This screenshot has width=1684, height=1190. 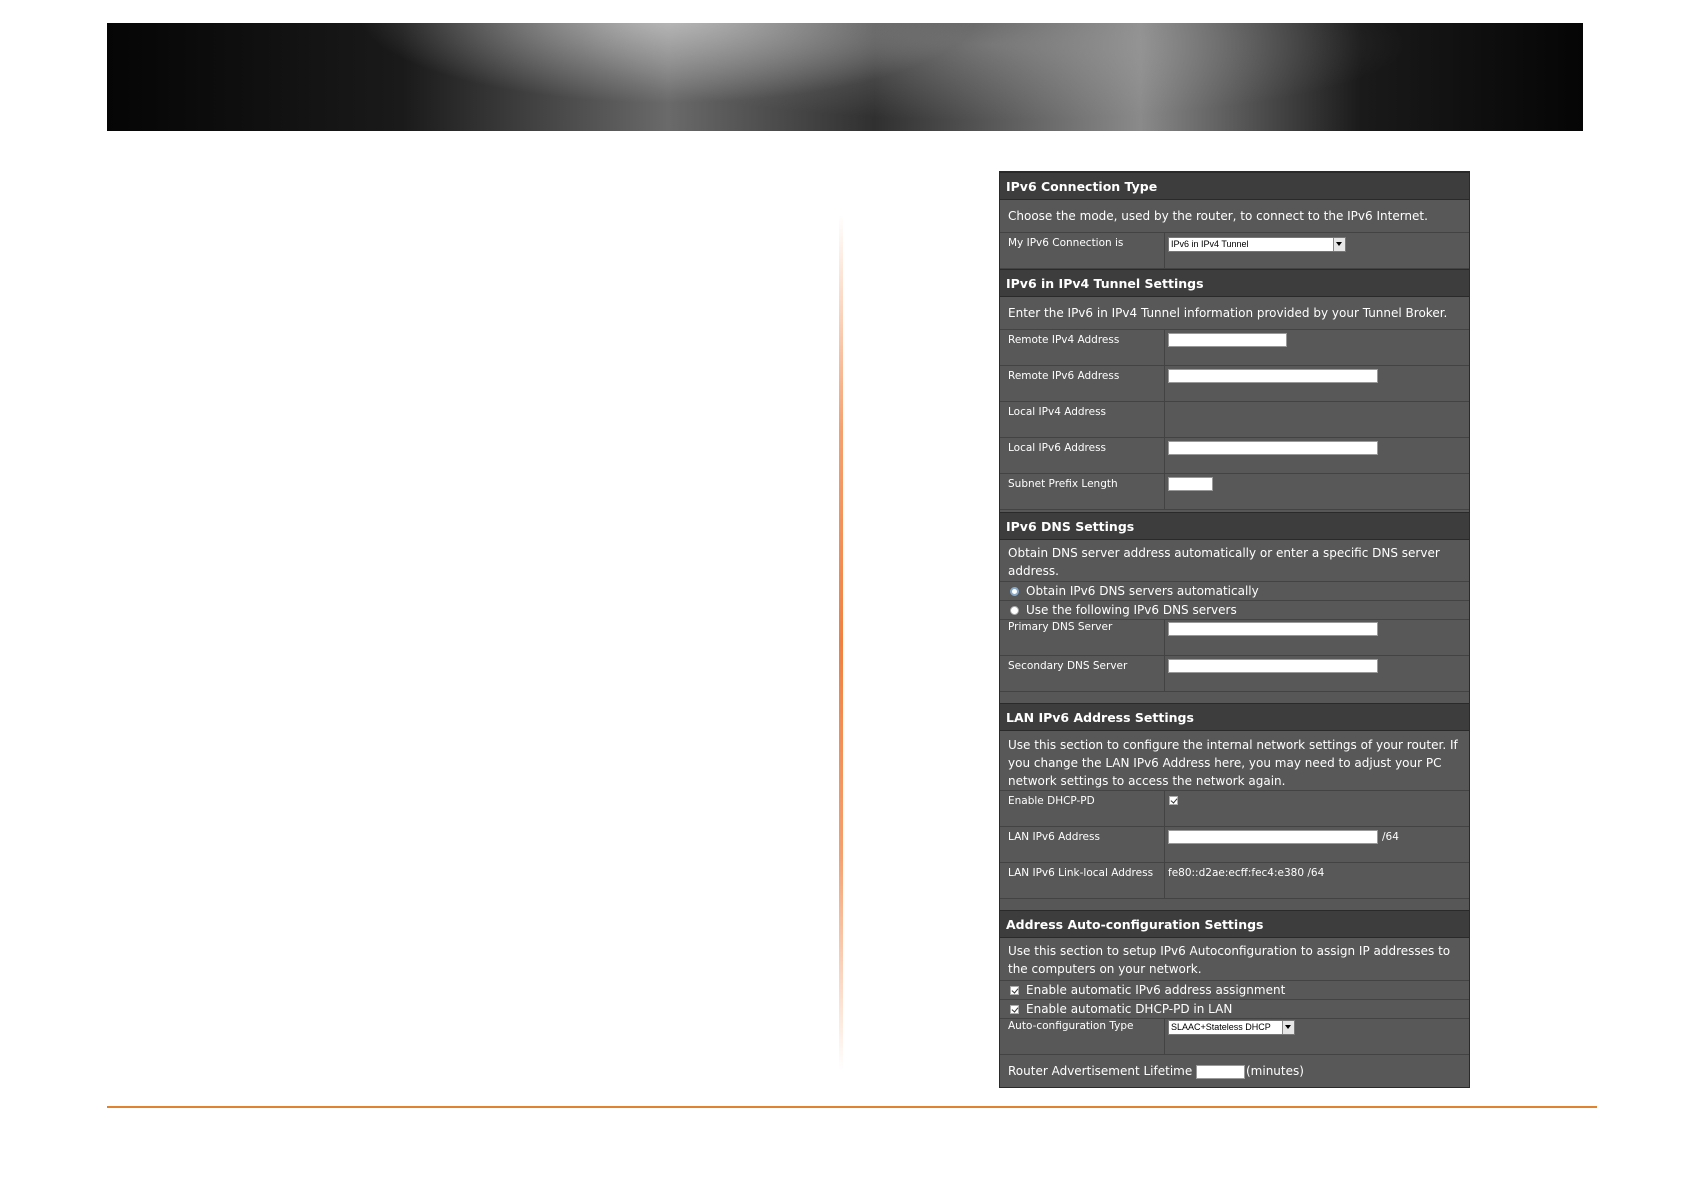 What do you see at coordinates (1066, 243) in the screenshot?
I see `connection-type-label: My IPv6 Connection is` at bounding box center [1066, 243].